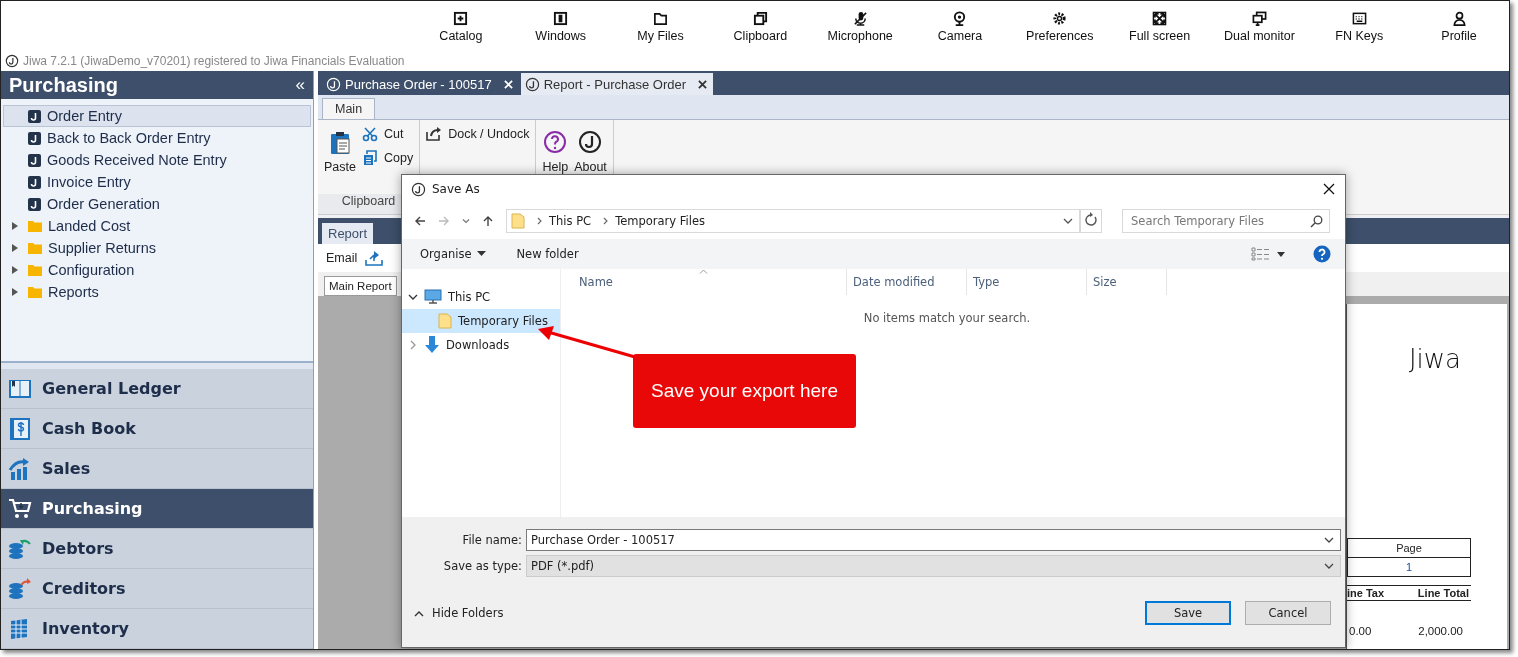 This screenshot has width=1518, height=657. I want to click on view-options-icon, so click(1269, 254).